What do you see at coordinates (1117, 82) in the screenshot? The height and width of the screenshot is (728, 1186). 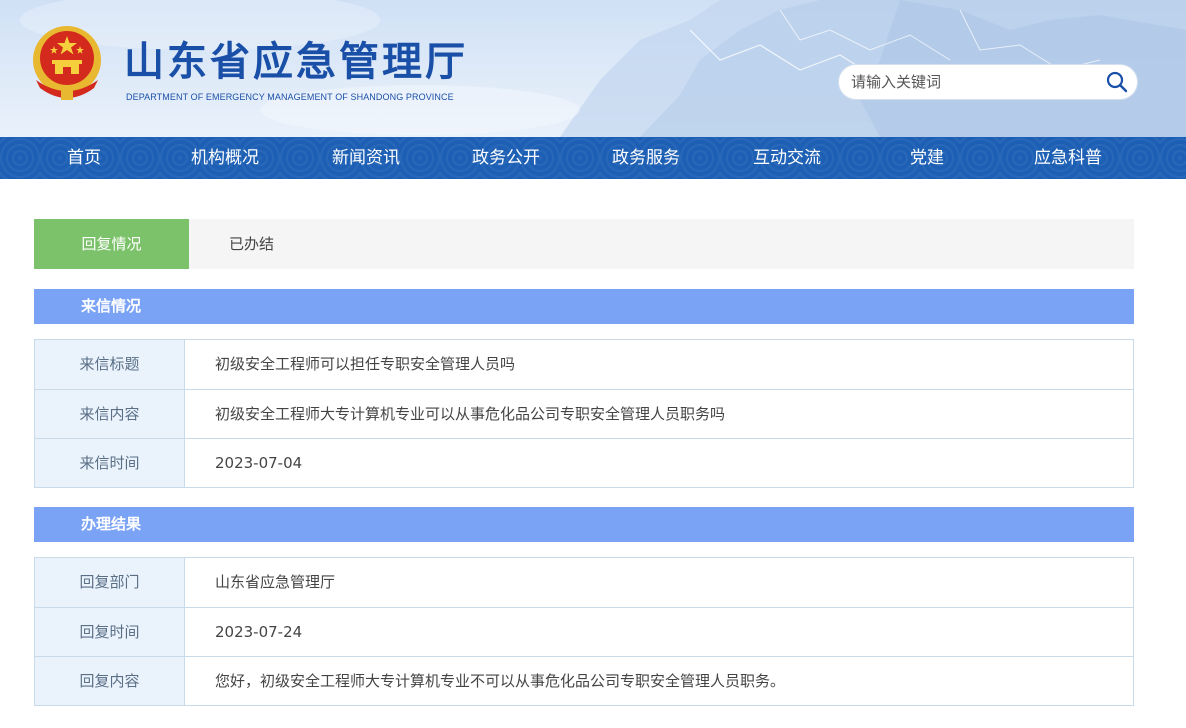 I see `search-icon` at bounding box center [1117, 82].